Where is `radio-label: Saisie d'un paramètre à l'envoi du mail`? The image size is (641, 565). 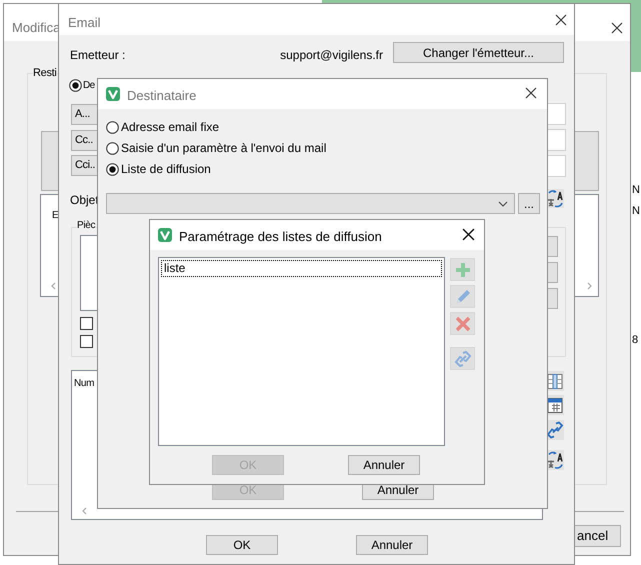
radio-label: Saisie d'un paramètre à l'envoi du mail is located at coordinates (223, 148).